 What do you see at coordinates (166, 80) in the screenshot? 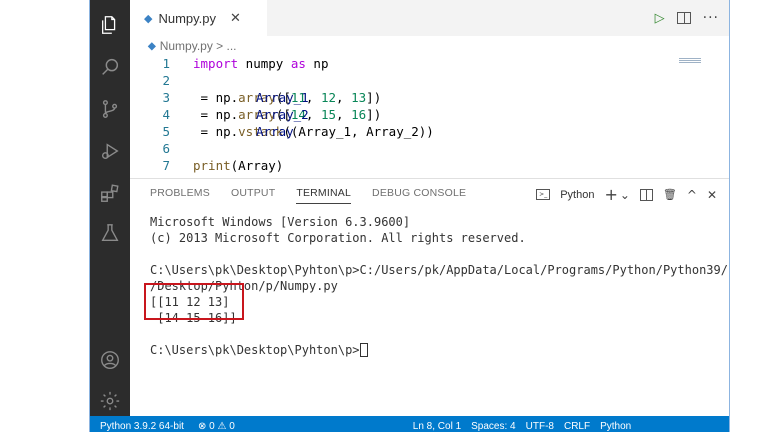
I see `line-number: 2` at bounding box center [166, 80].